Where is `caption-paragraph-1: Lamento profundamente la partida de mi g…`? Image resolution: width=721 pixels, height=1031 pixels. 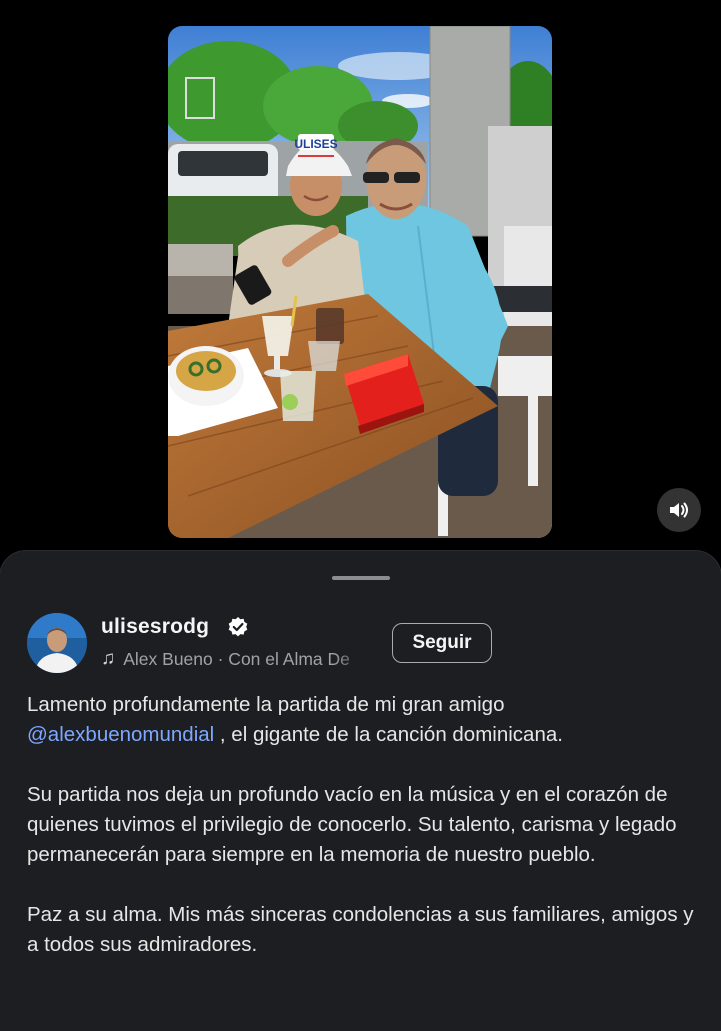
caption-paragraph-1: Lamento profundamente la partida de mi g… is located at coordinates (362, 720).